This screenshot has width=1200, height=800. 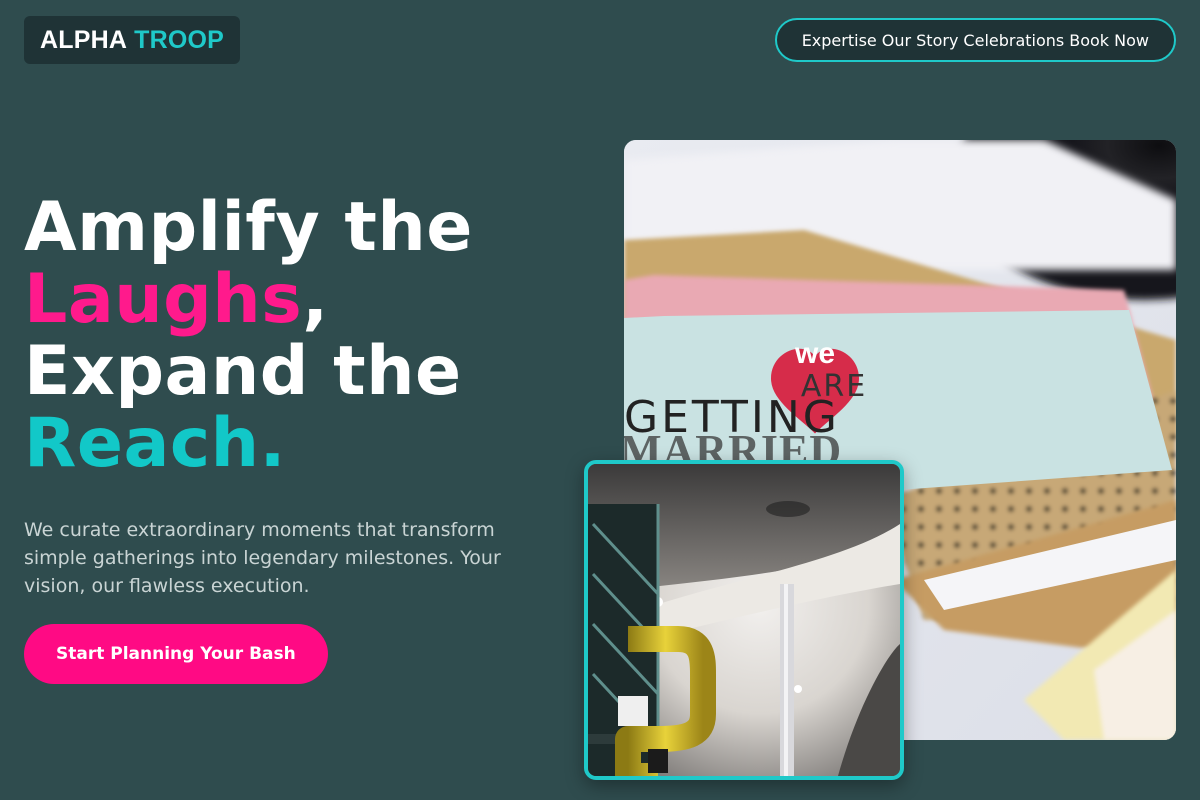 I want to click on headline-comma: ,, so click(x=315, y=299).